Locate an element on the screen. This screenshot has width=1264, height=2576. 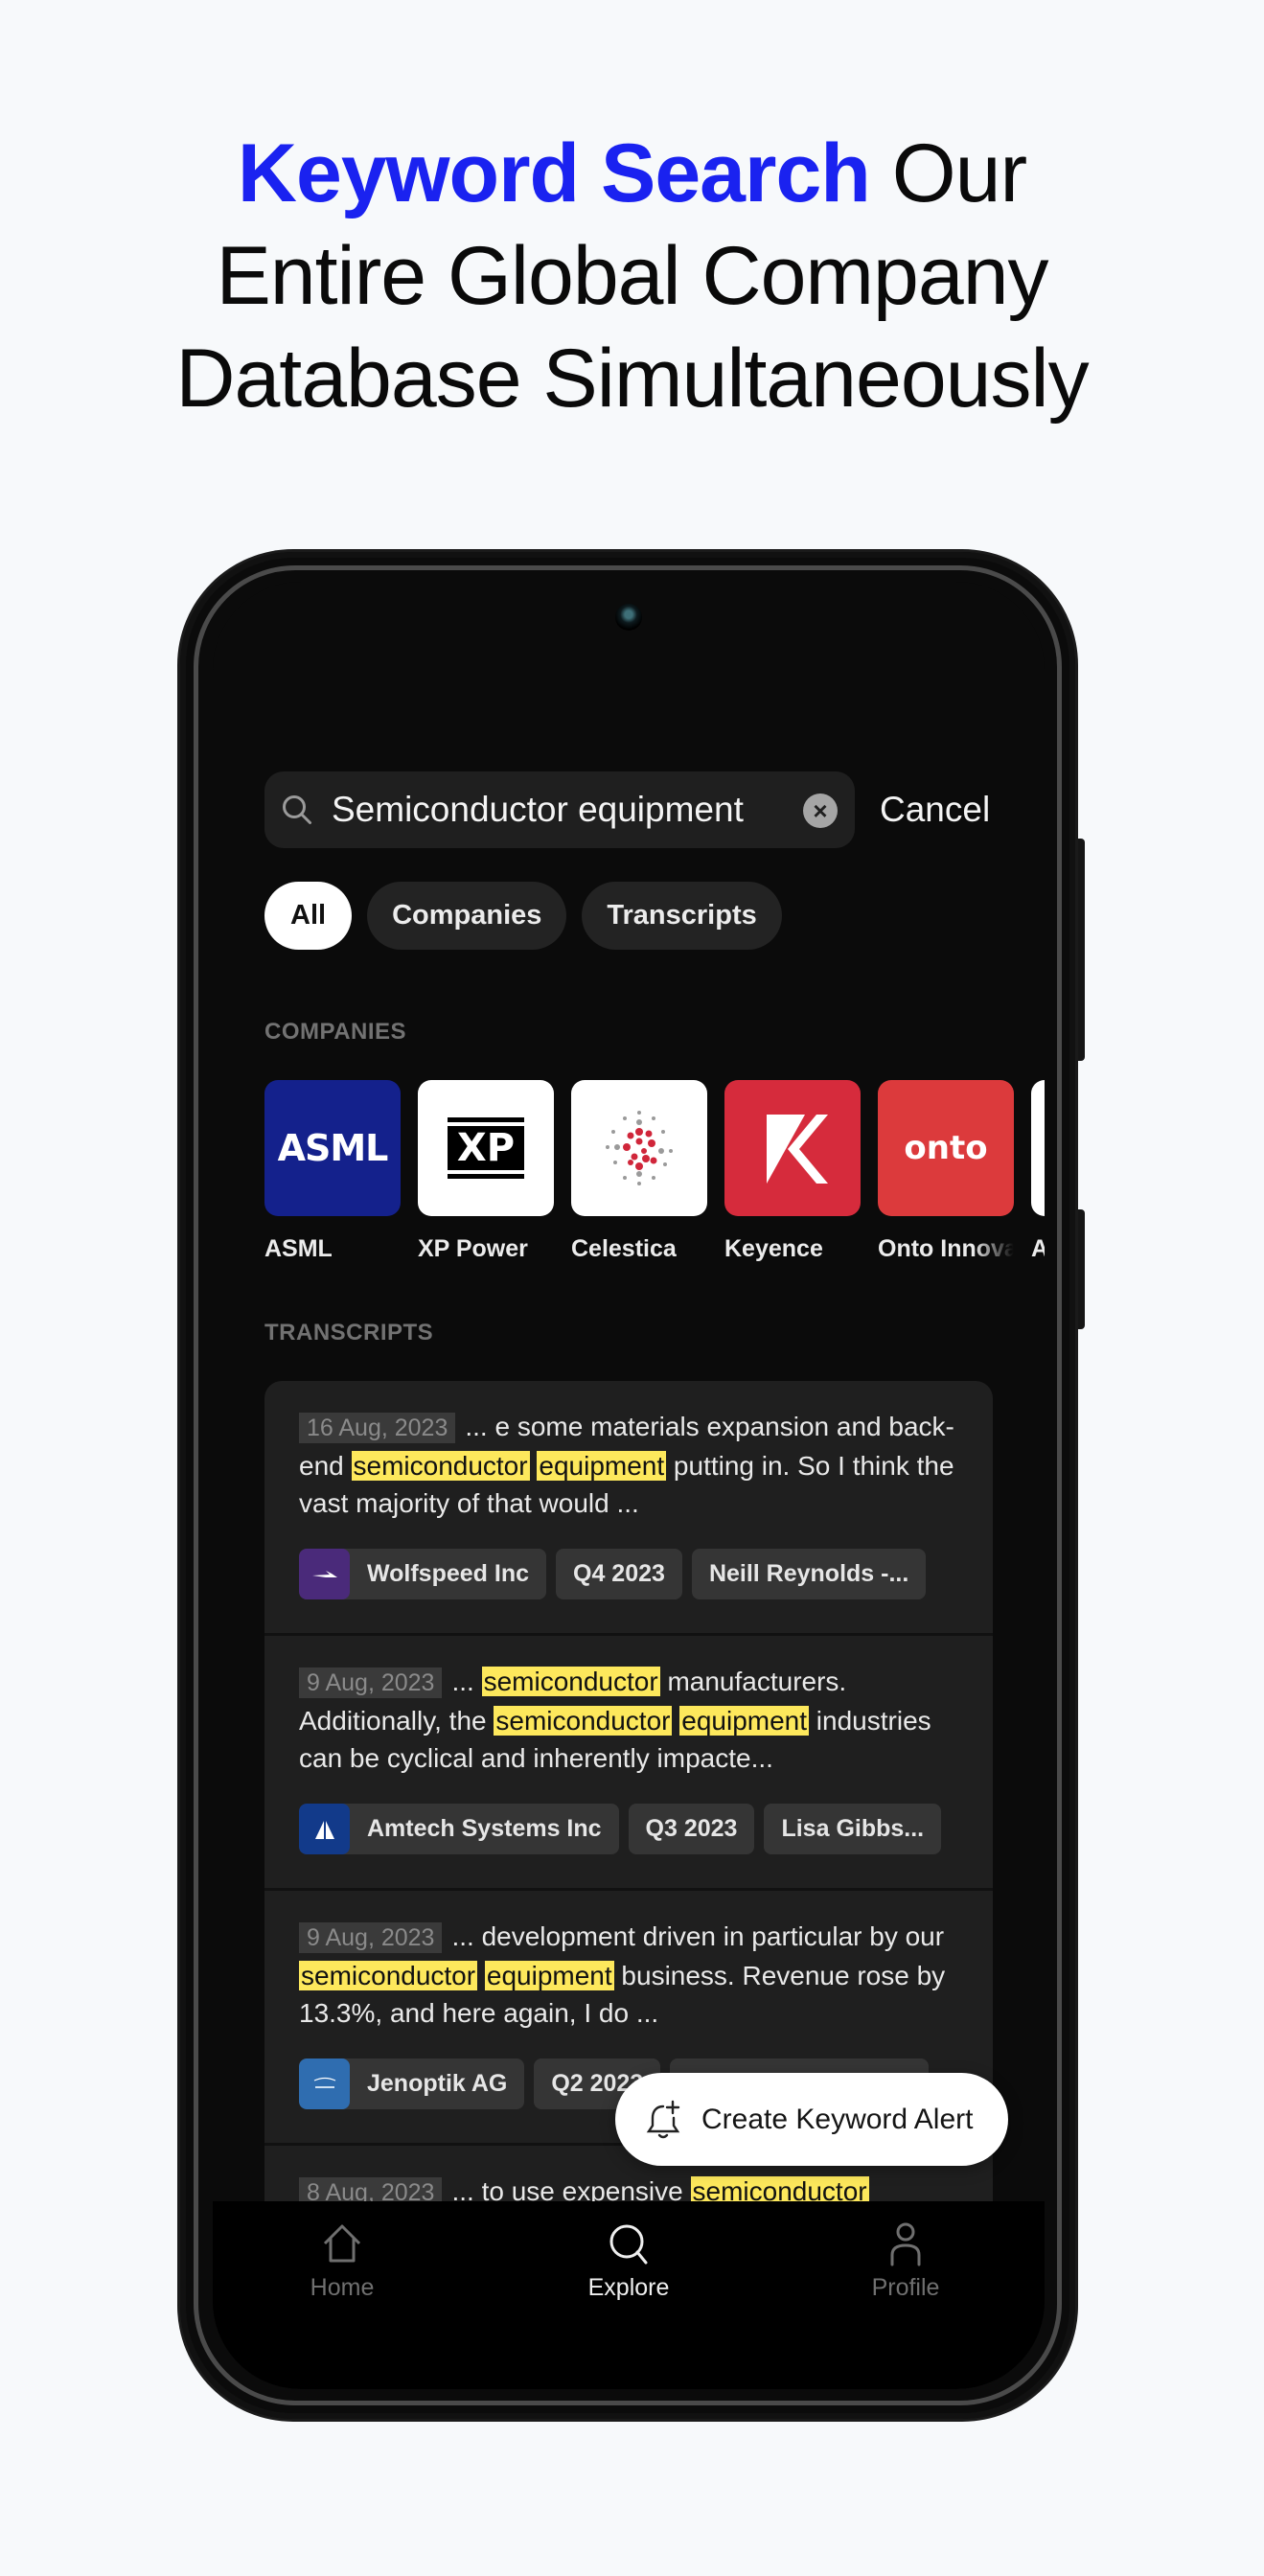
filter-tab-all: All is located at coordinates (308, 916).